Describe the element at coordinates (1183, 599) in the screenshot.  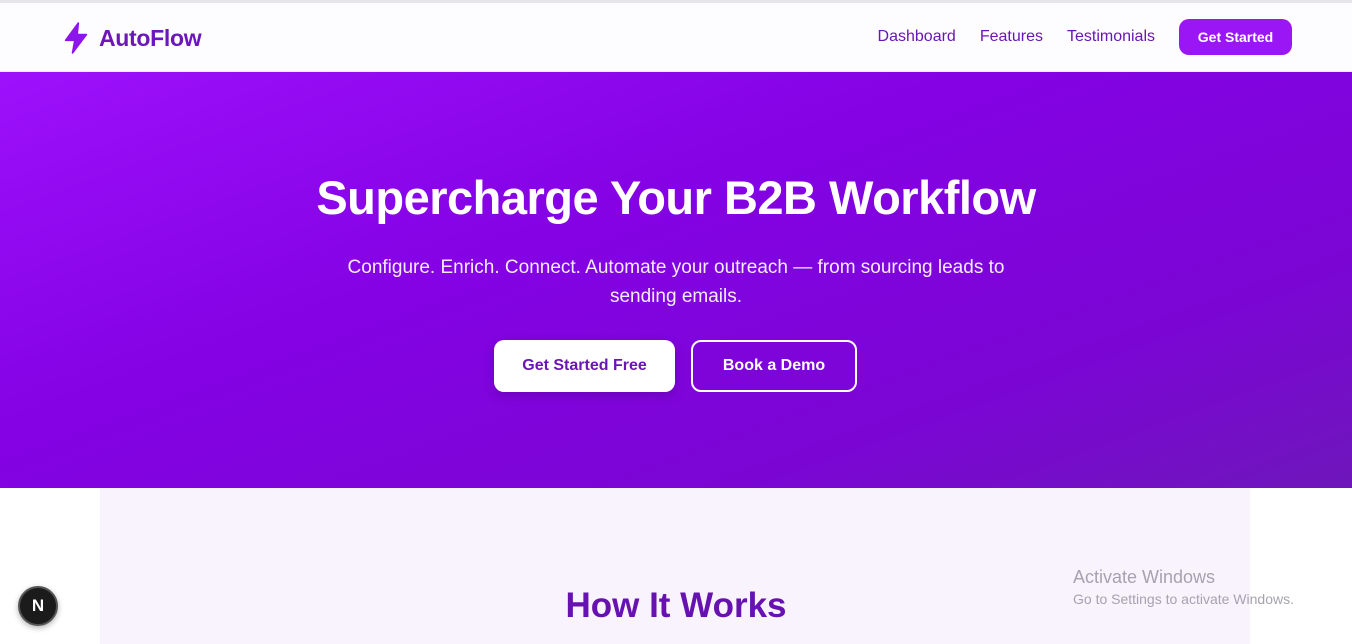
I see `activate-windows-subtitle: Go to Settings to activate Windows.` at that location.